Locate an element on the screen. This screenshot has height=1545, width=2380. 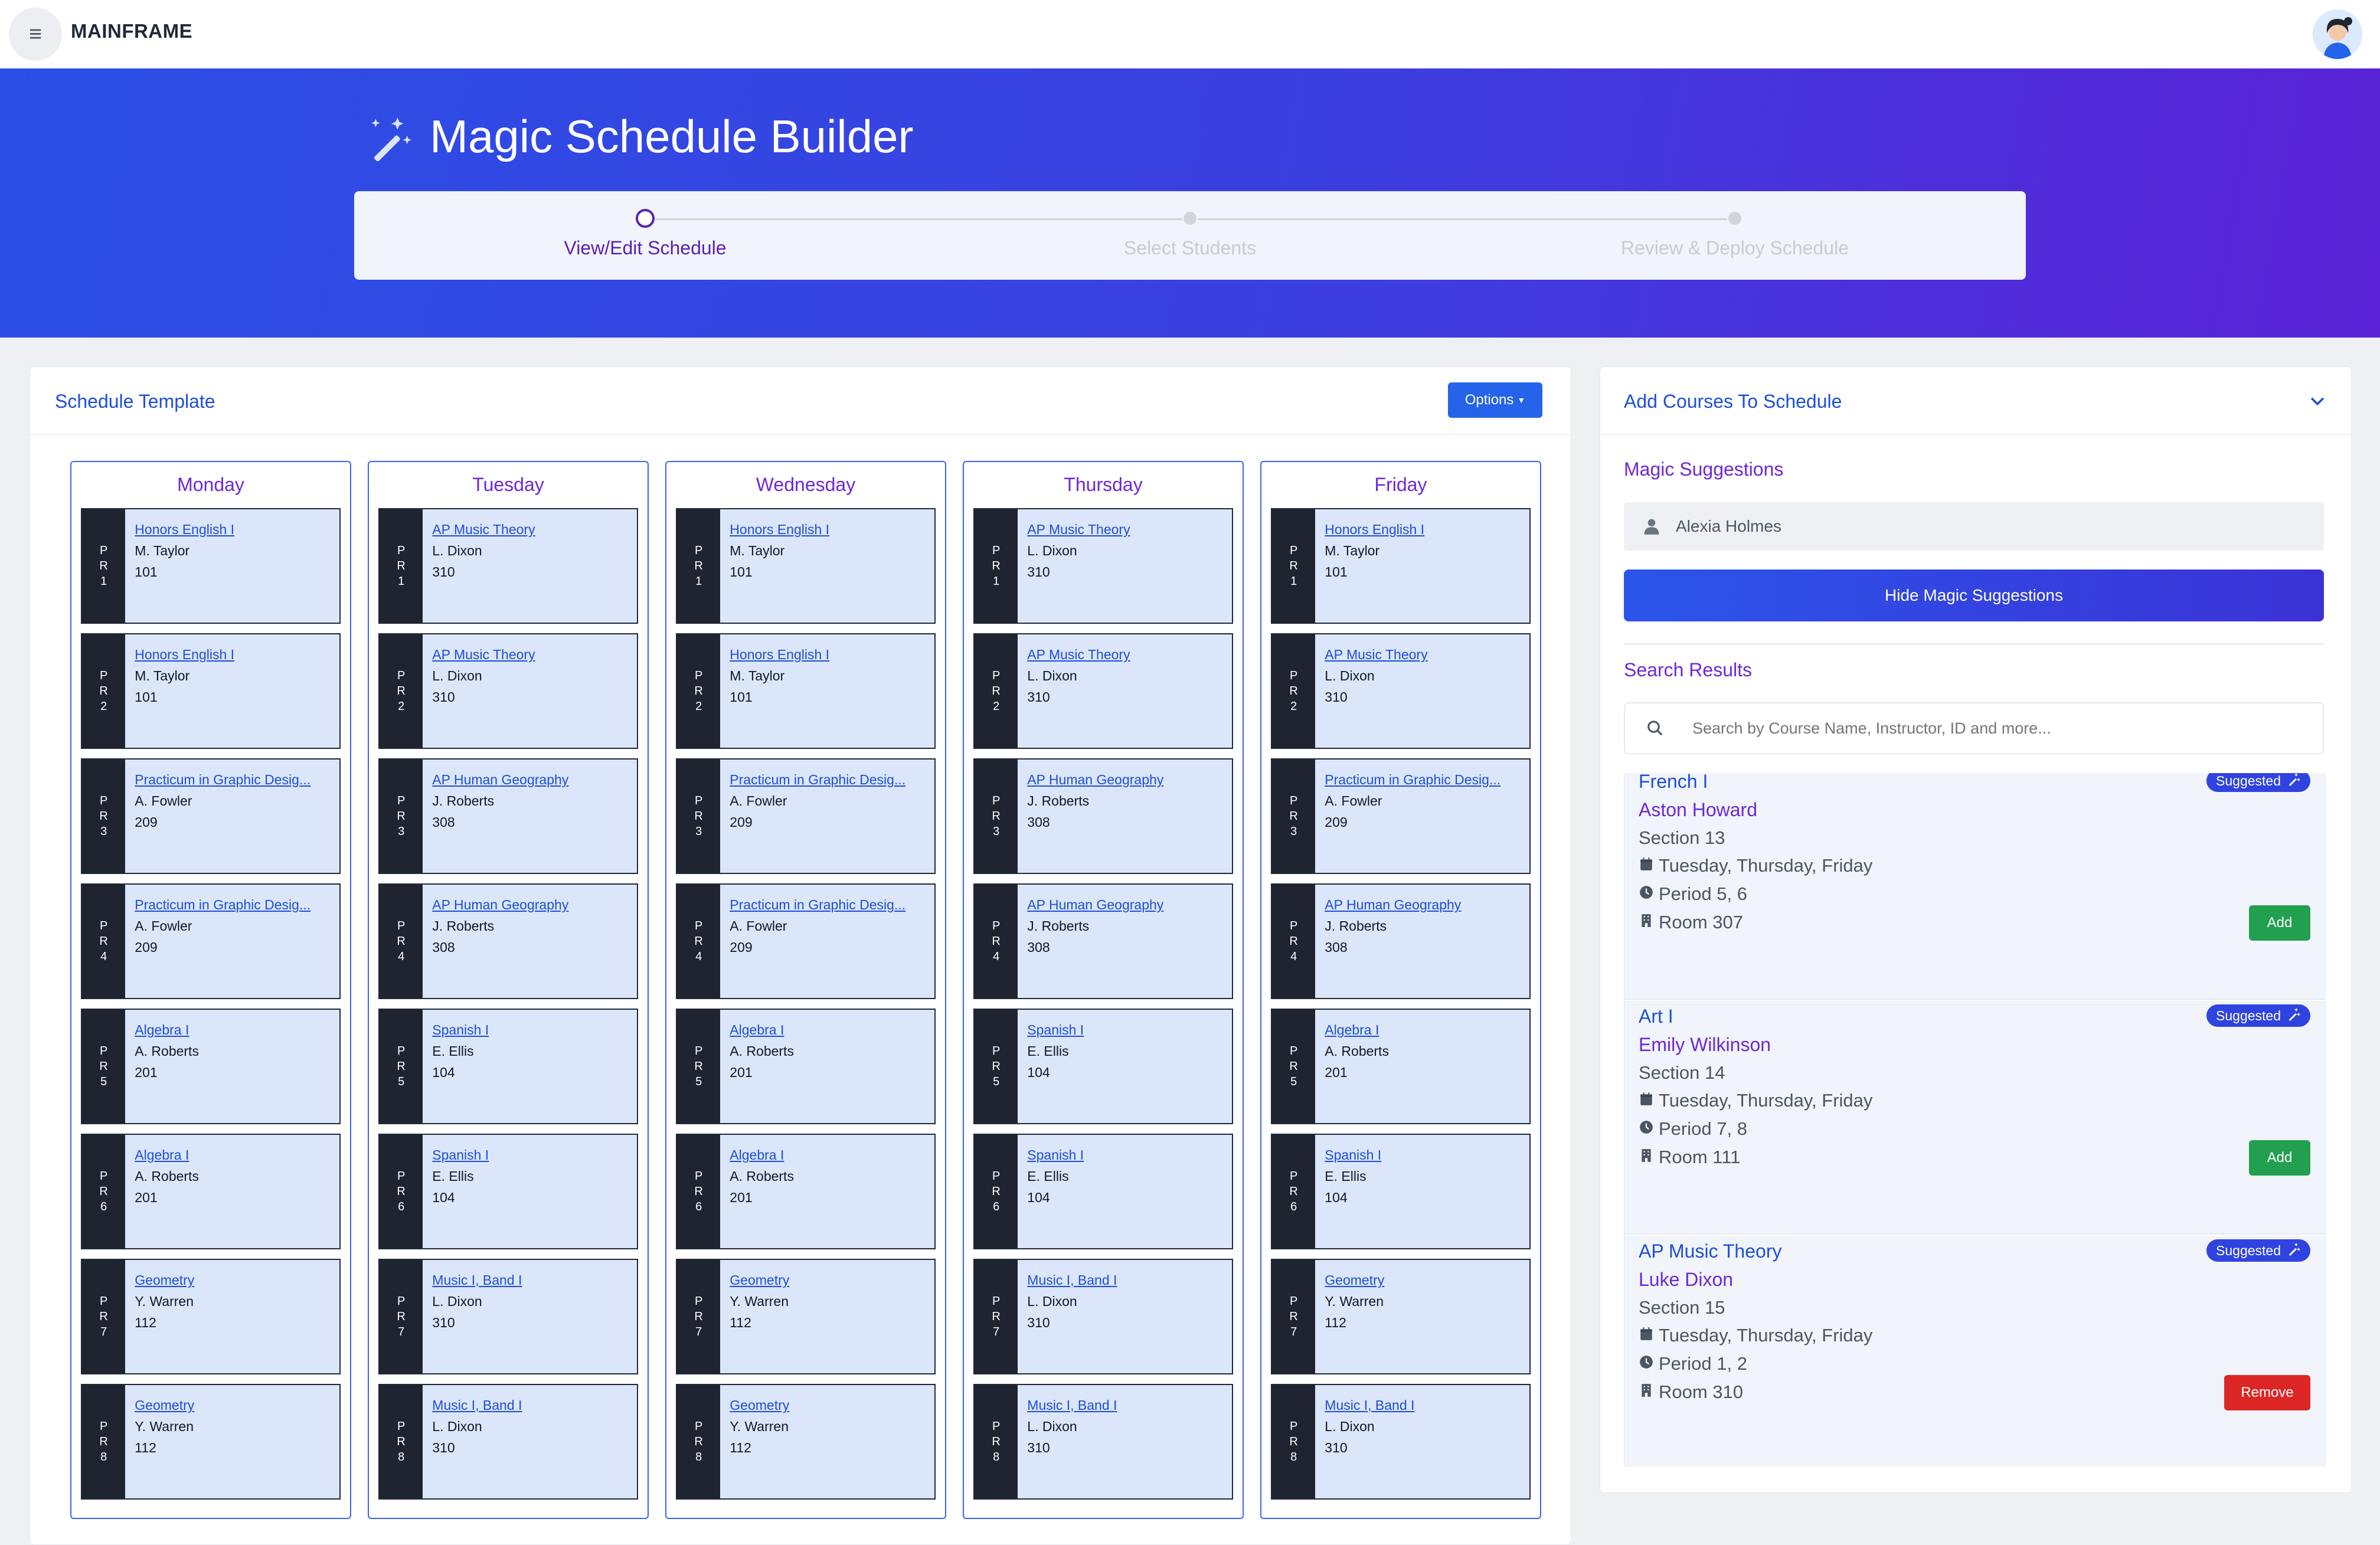
course-search-box is located at coordinates (1974, 728).